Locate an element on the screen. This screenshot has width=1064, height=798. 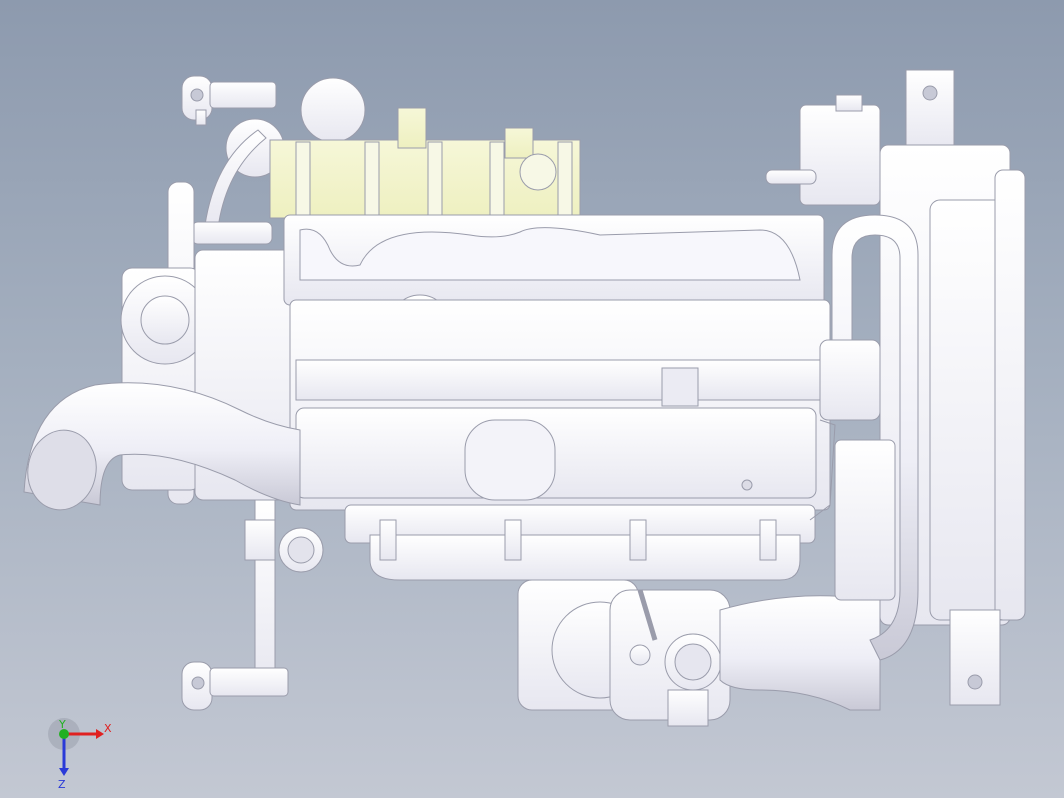
turbocharger is located at coordinates (624, 653).